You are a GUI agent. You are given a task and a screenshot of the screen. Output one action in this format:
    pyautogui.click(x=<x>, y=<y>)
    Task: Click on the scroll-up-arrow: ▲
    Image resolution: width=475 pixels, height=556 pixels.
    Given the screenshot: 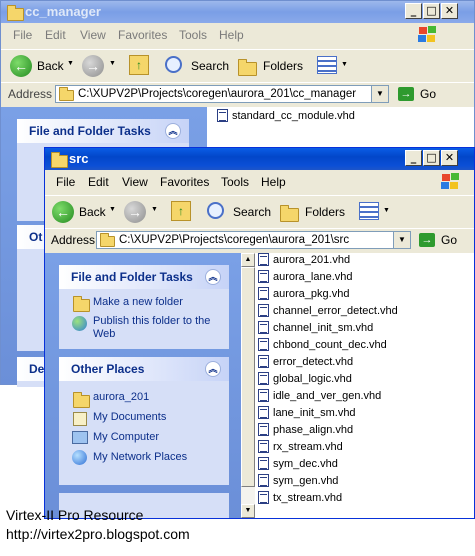 What is the action you would take?
    pyautogui.click(x=248, y=260)
    